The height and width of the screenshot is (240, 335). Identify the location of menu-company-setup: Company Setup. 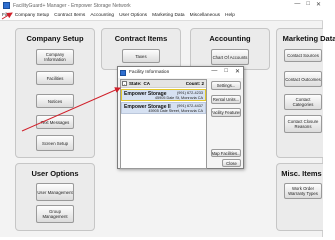
(32, 15).